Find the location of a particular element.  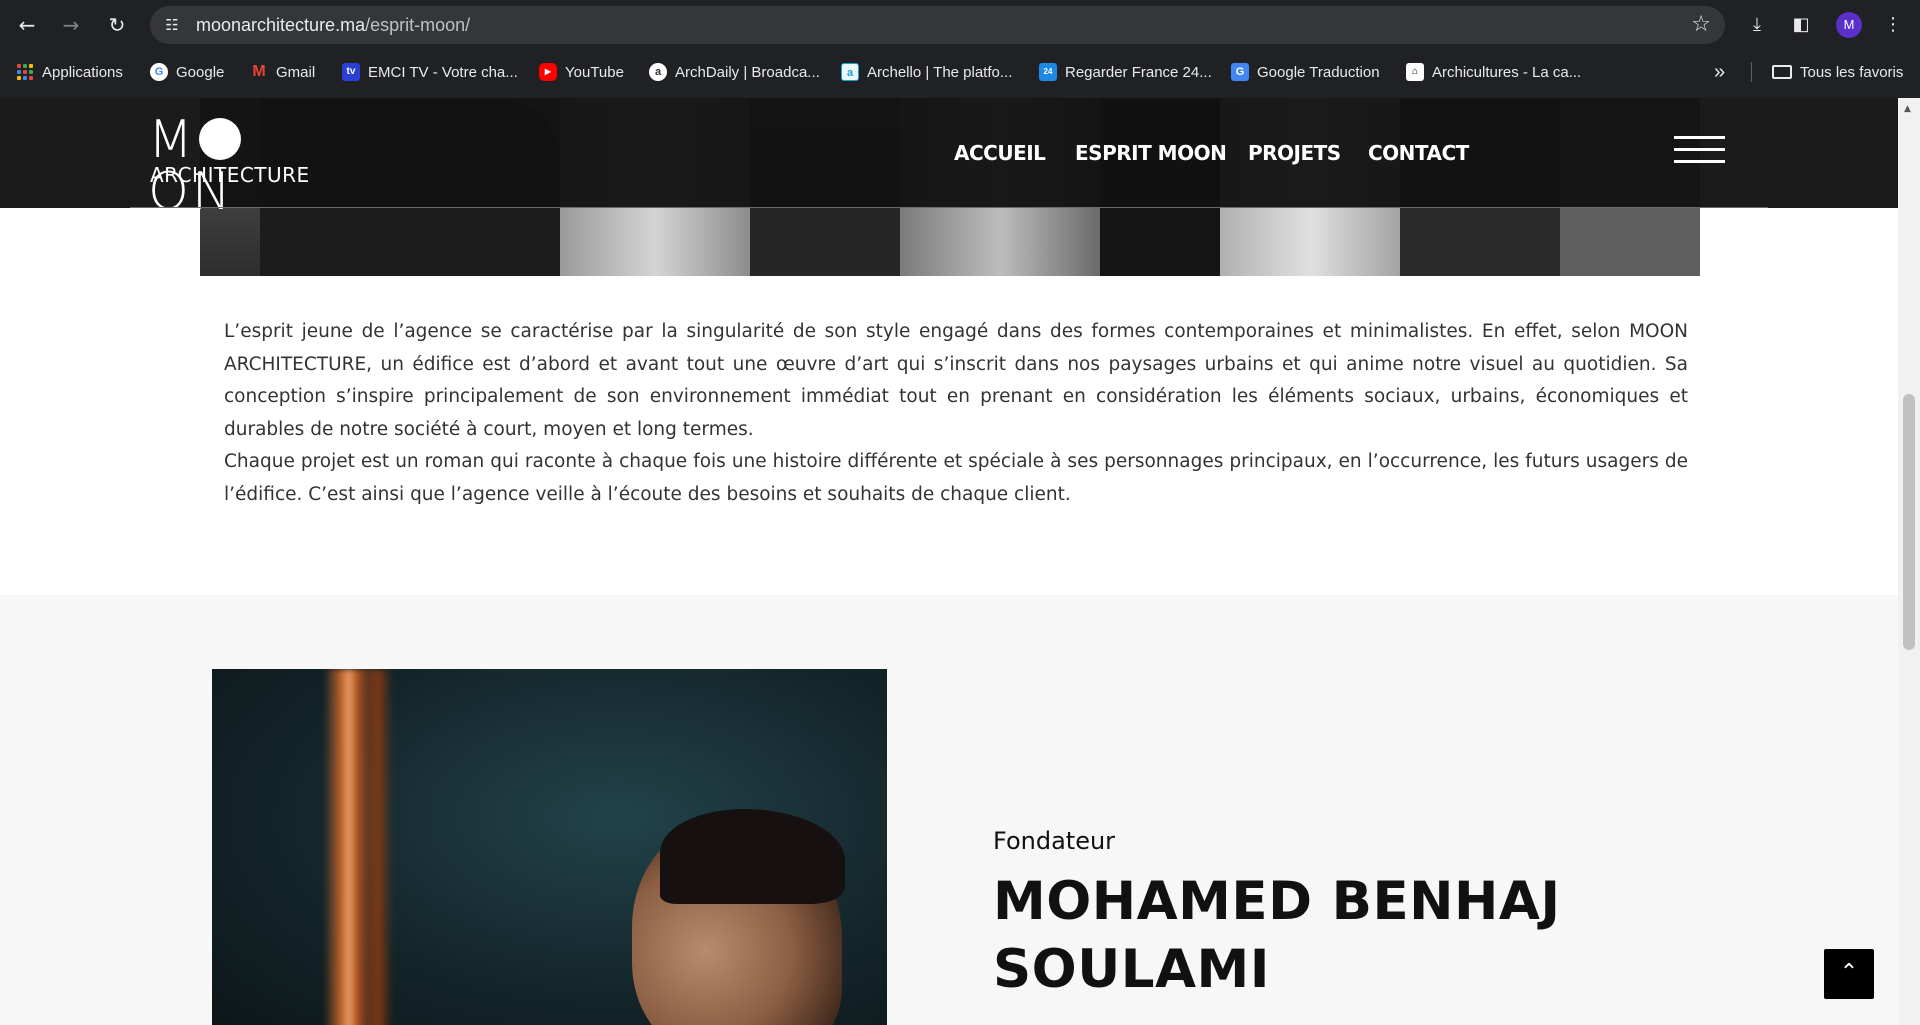

apps-grid-icon is located at coordinates (25, 72).